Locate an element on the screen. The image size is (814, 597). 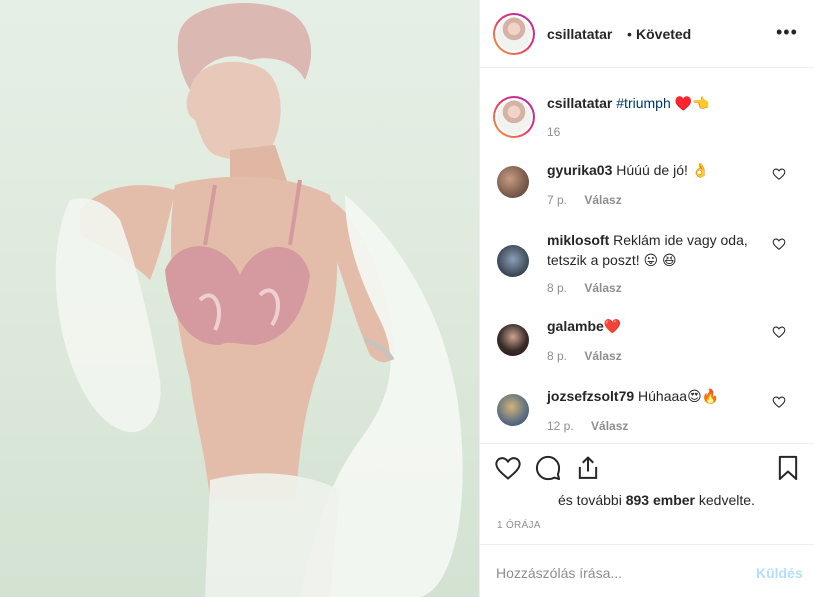
share-upload-icon is located at coordinates (588, 468).